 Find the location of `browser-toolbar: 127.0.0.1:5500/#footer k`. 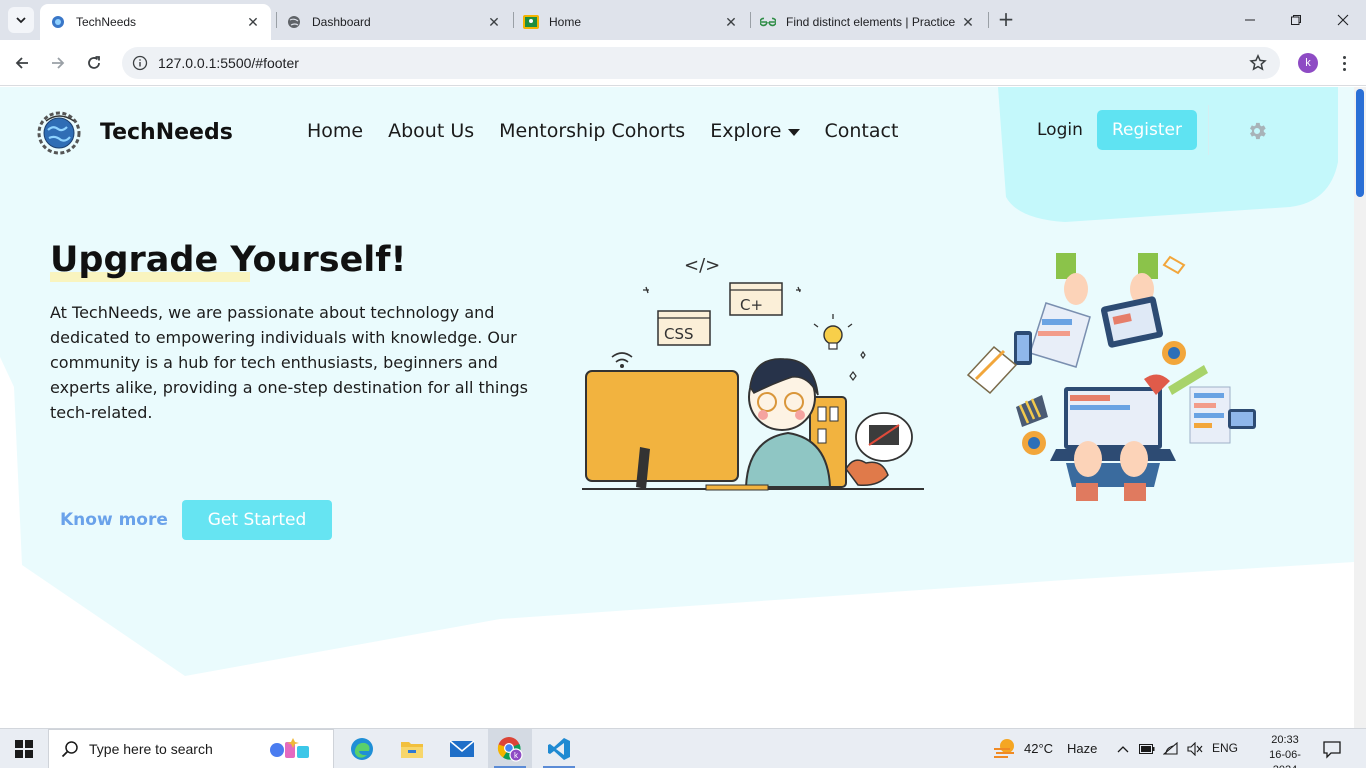

browser-toolbar: 127.0.0.1:5500/#footer k is located at coordinates (683, 63).